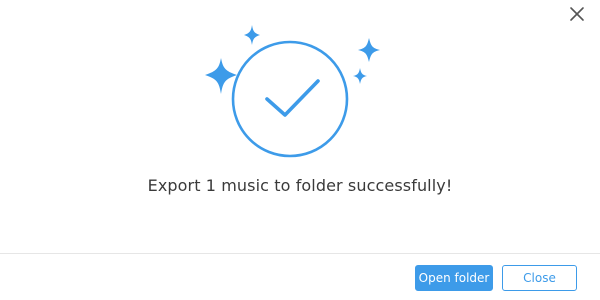 The width and height of the screenshot is (600, 300). What do you see at coordinates (539, 278) in the screenshot?
I see `close-button: Close` at bounding box center [539, 278].